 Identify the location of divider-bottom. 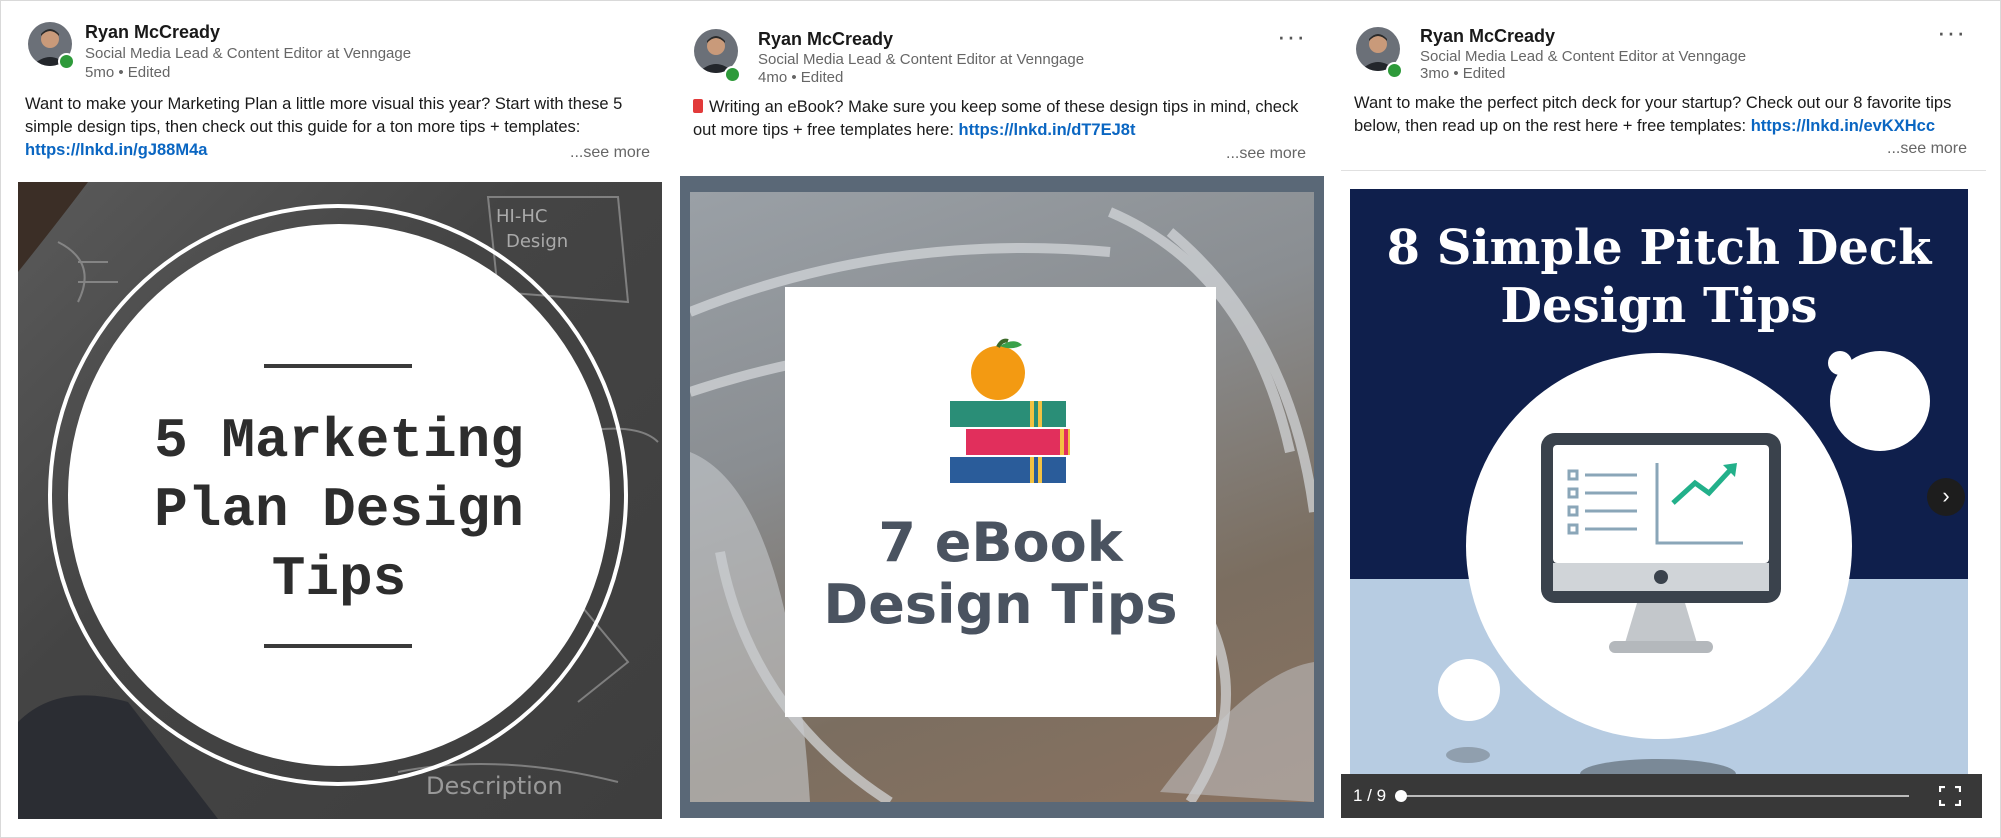
(338, 646).